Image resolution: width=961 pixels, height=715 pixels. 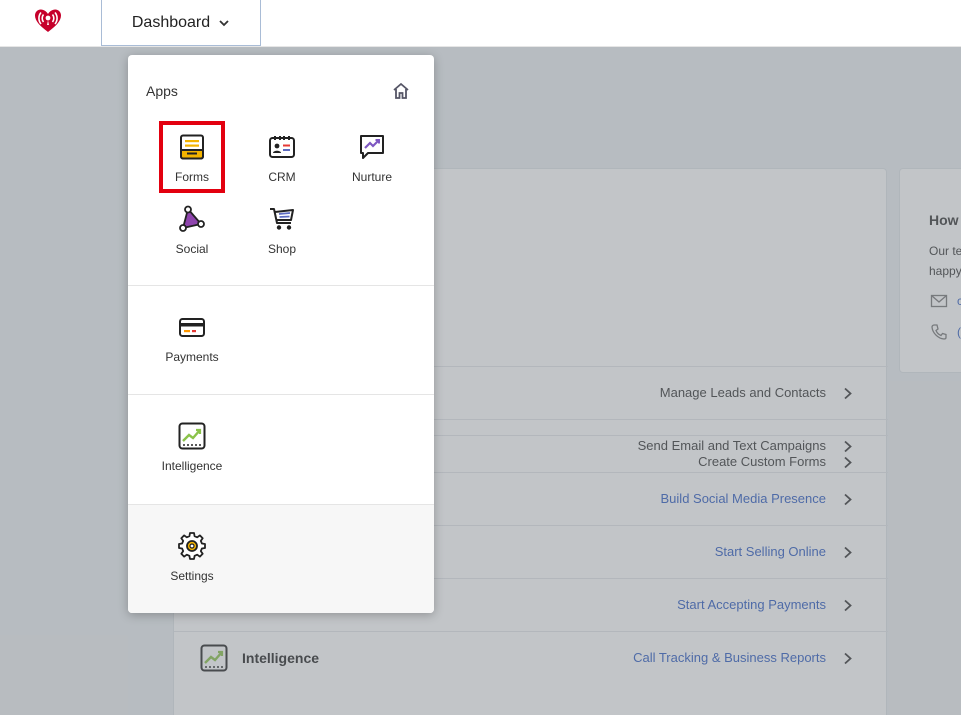 I want to click on chevron-down-icon, so click(x=224, y=22).